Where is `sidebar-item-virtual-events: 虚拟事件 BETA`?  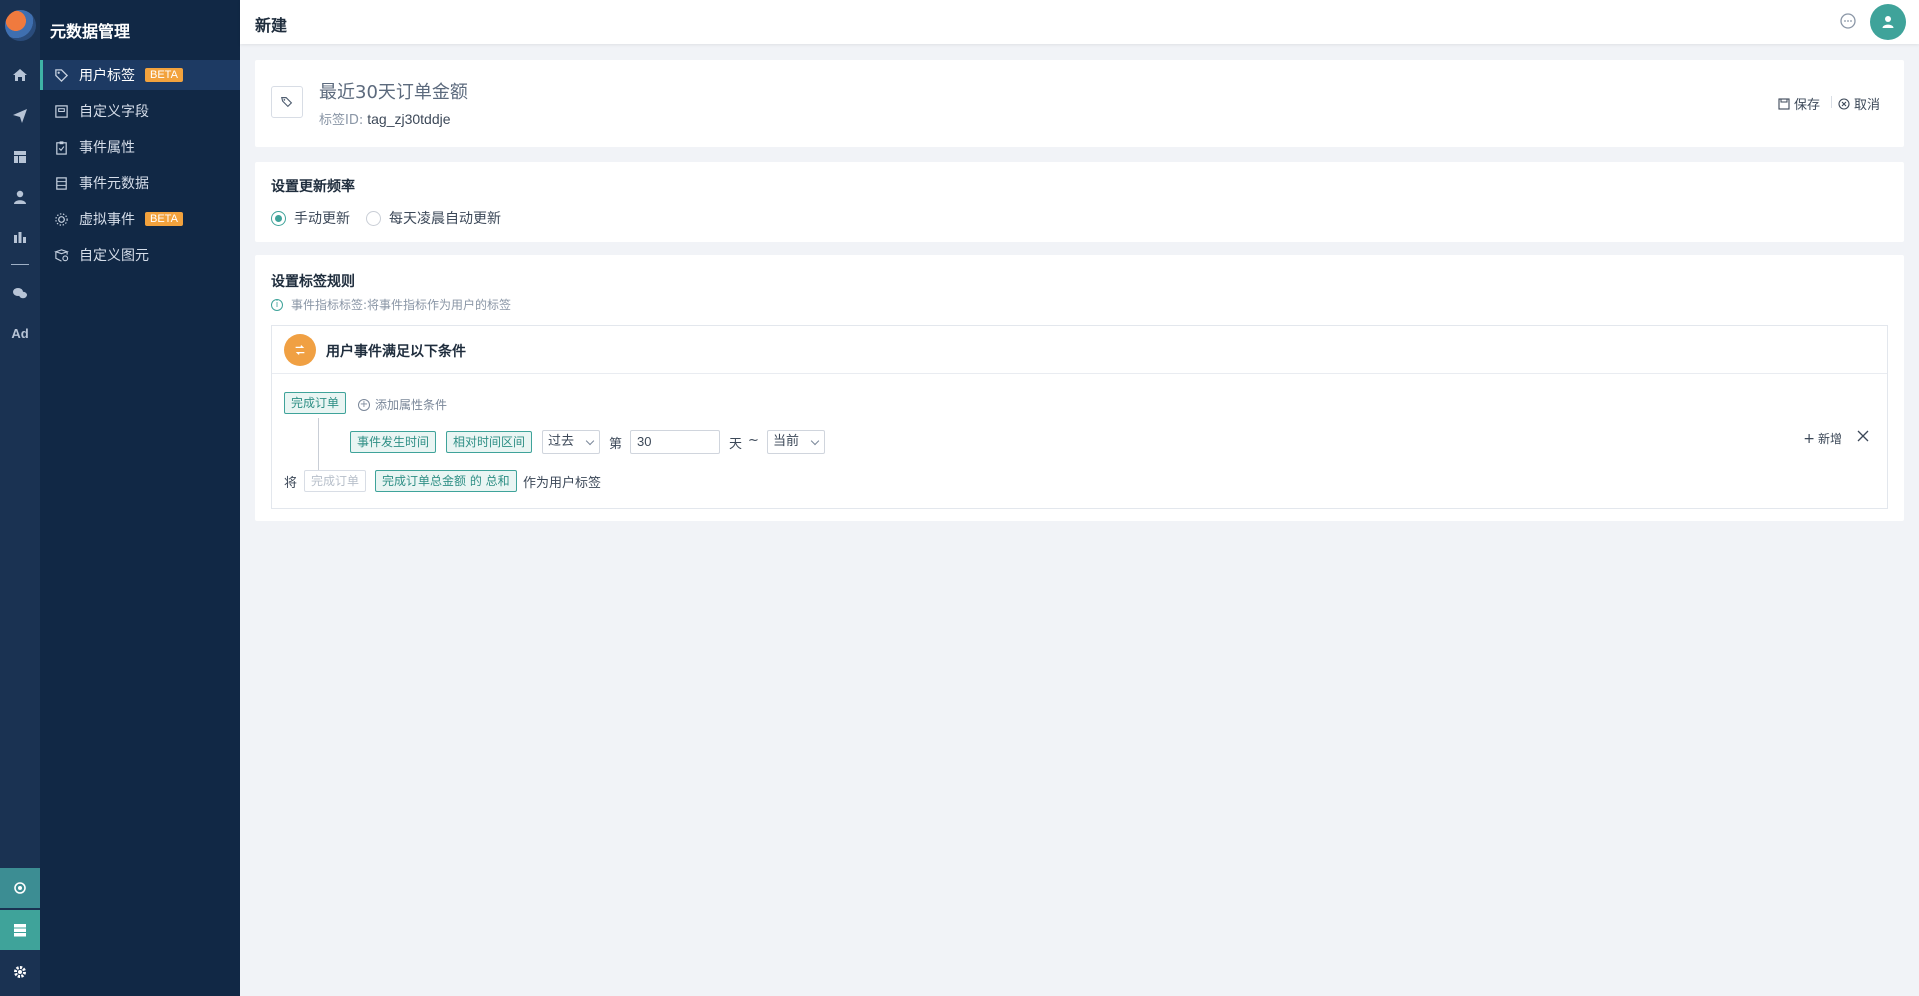
sidebar-item-virtual-events: 虚拟事件 BETA is located at coordinates (140, 219).